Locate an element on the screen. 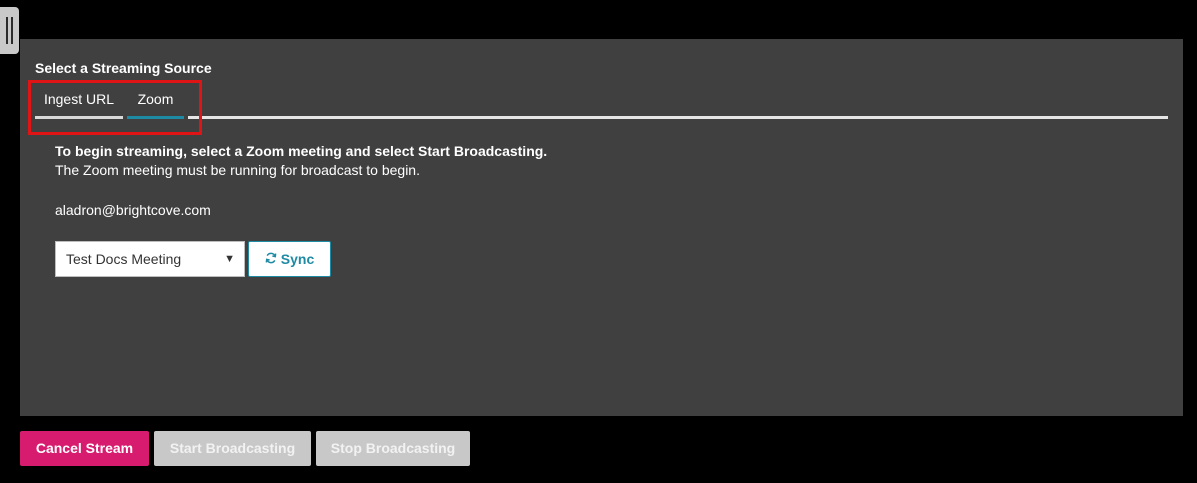 Image resolution: width=1197 pixels, height=483 pixels. sync-label: Sync is located at coordinates (297, 259).